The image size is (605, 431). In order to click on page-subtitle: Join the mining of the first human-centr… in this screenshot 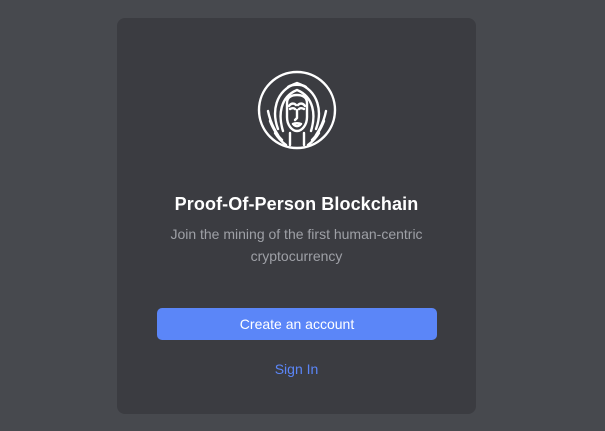, I will do `click(296, 245)`.